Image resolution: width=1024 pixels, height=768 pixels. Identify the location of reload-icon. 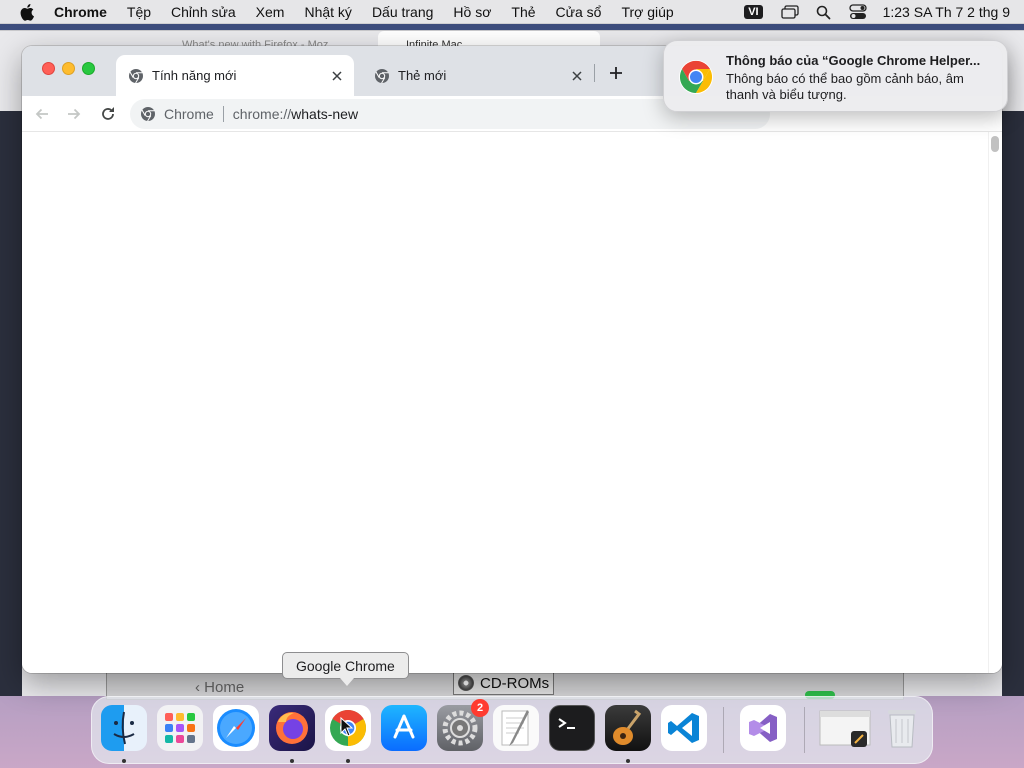
(108, 113).